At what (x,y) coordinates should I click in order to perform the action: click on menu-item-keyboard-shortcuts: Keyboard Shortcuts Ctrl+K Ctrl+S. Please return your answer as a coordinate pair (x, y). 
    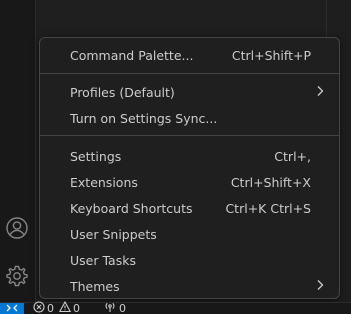
    Looking at the image, I should click on (189, 208).